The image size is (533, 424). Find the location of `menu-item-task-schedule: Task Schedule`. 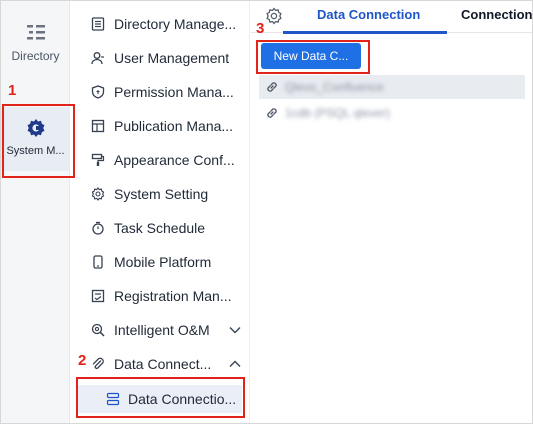

menu-item-task-schedule: Task Schedule is located at coordinates (166, 228).